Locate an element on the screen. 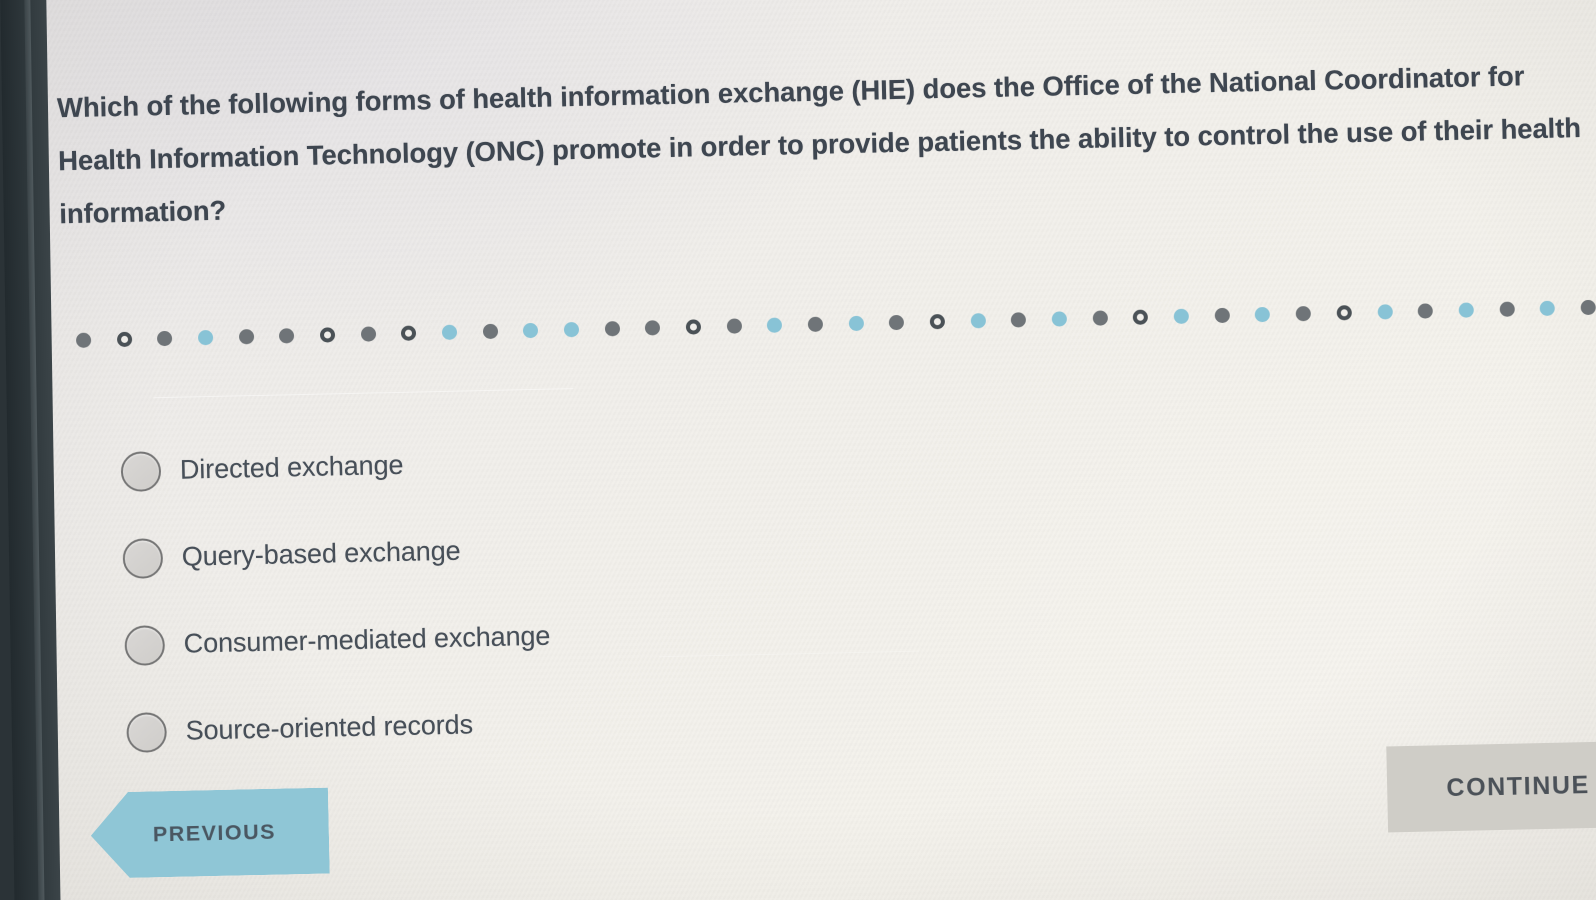 The image size is (1596, 900). previous-button: PREVIOUS is located at coordinates (210, 833).